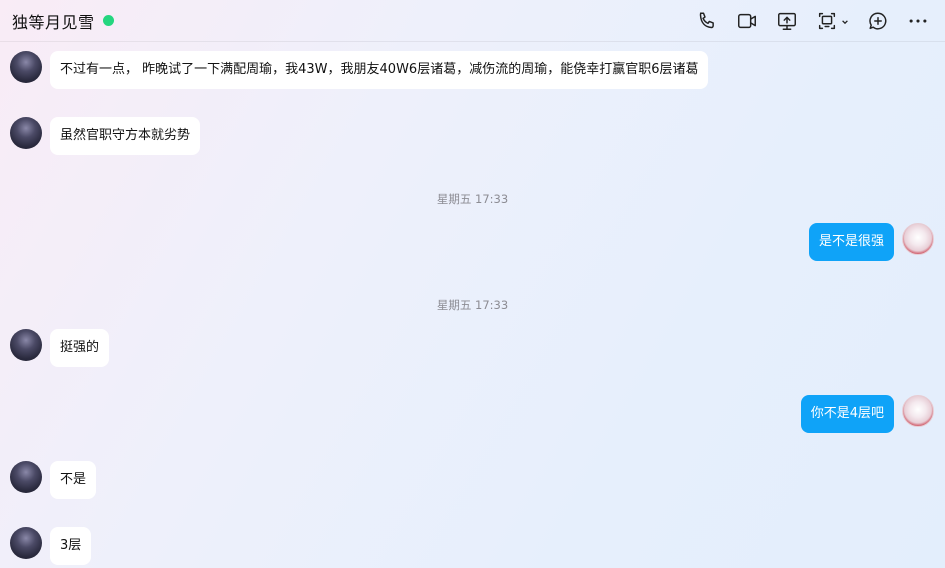 The height and width of the screenshot is (568, 945). I want to click on message-bubble: 虽然官职守方本就劣势, so click(125, 136).